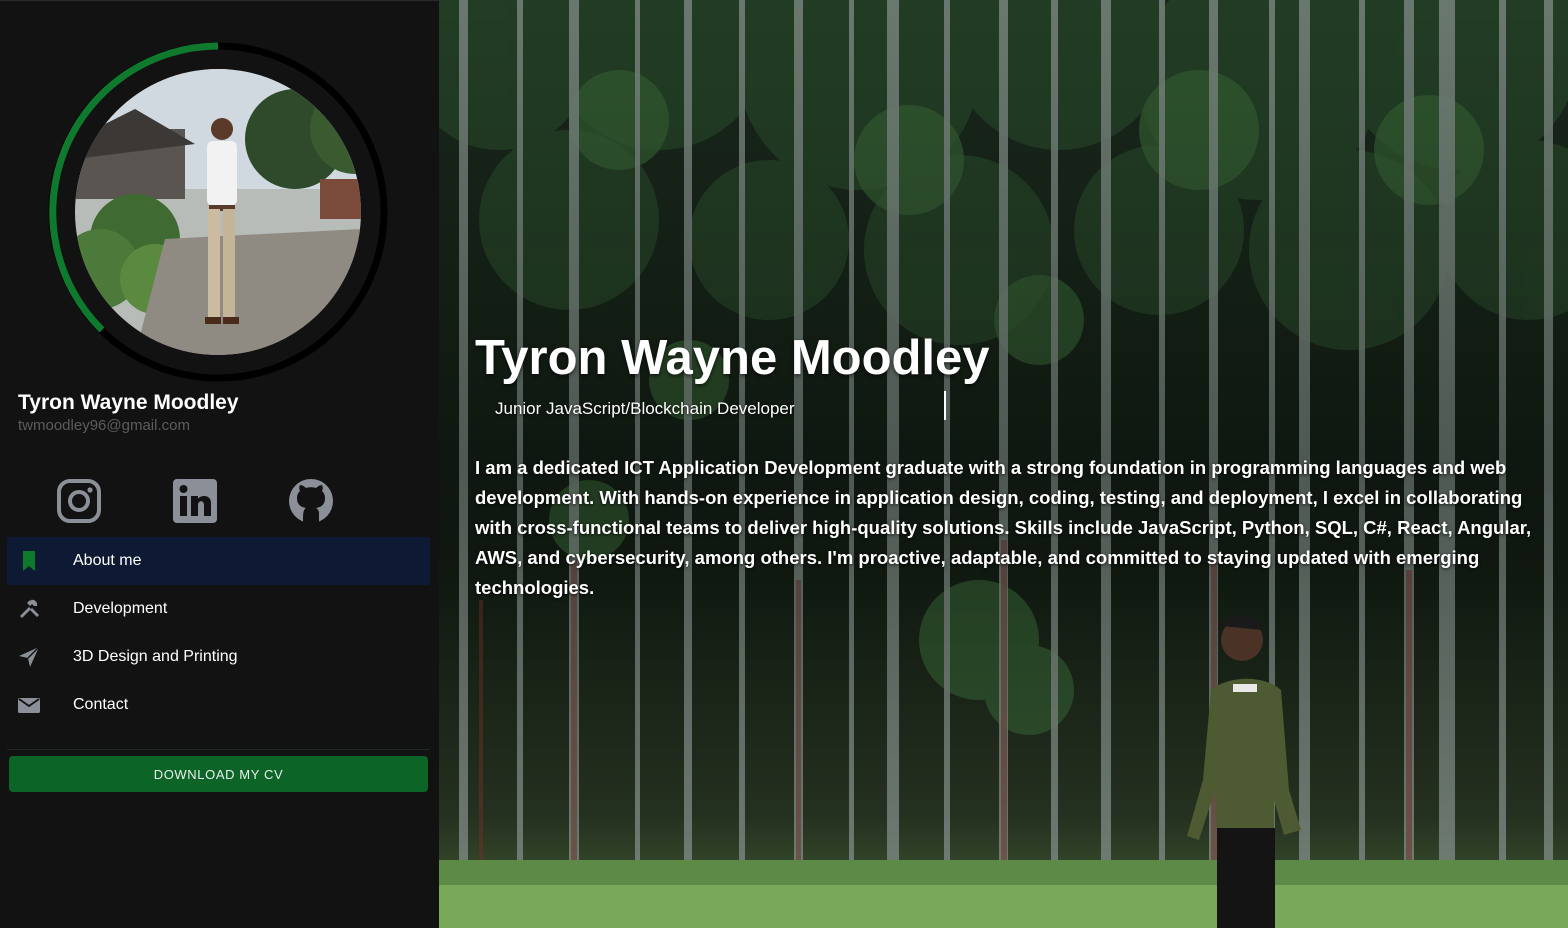  I want to click on github-link, so click(311, 501).